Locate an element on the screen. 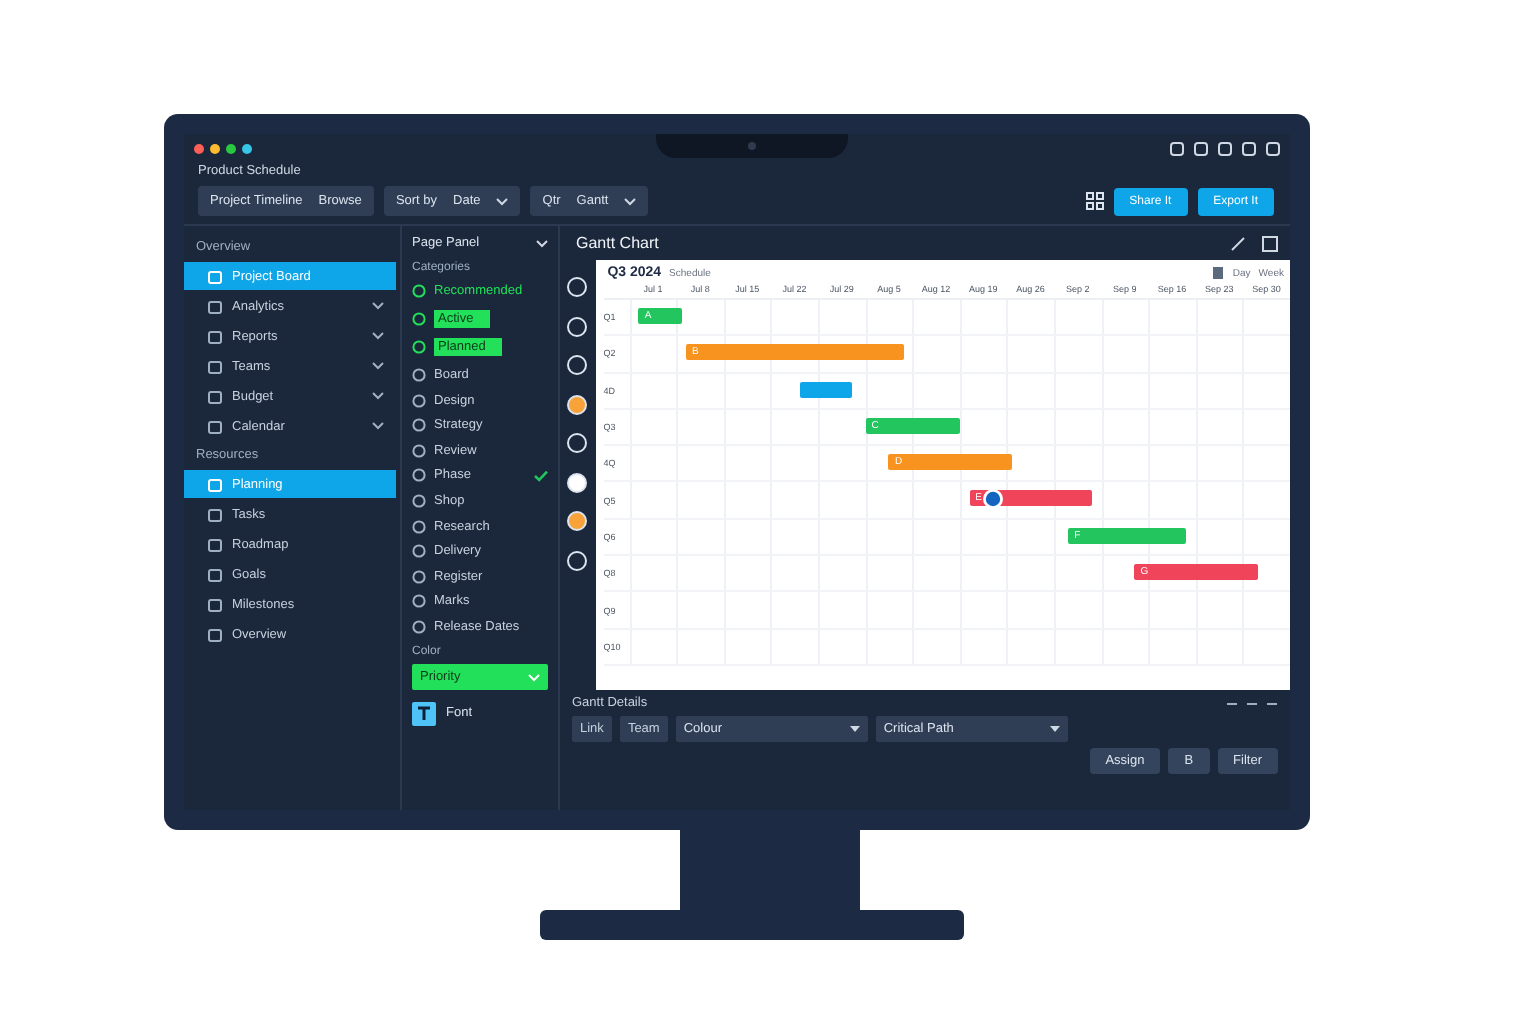 Image resolution: width=1536 pixels, height=1024 pixels. pen-icon is located at coordinates (1238, 243).